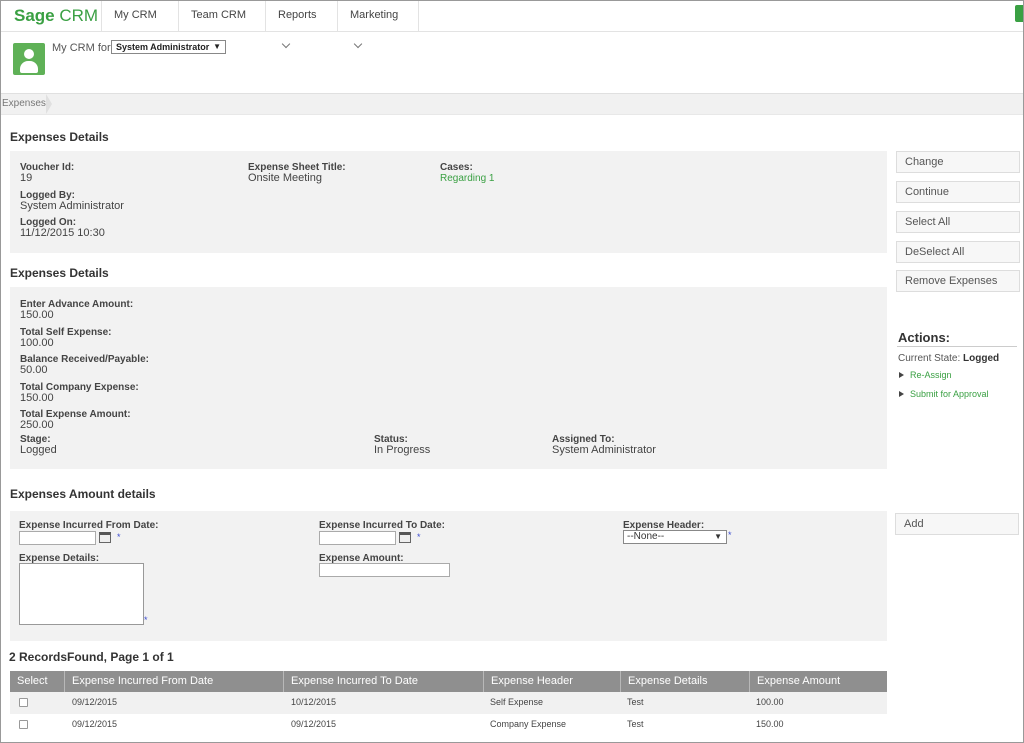 This screenshot has width=1024, height=743. What do you see at coordinates (384, 570) in the screenshot?
I see `expense-amount-input` at bounding box center [384, 570].